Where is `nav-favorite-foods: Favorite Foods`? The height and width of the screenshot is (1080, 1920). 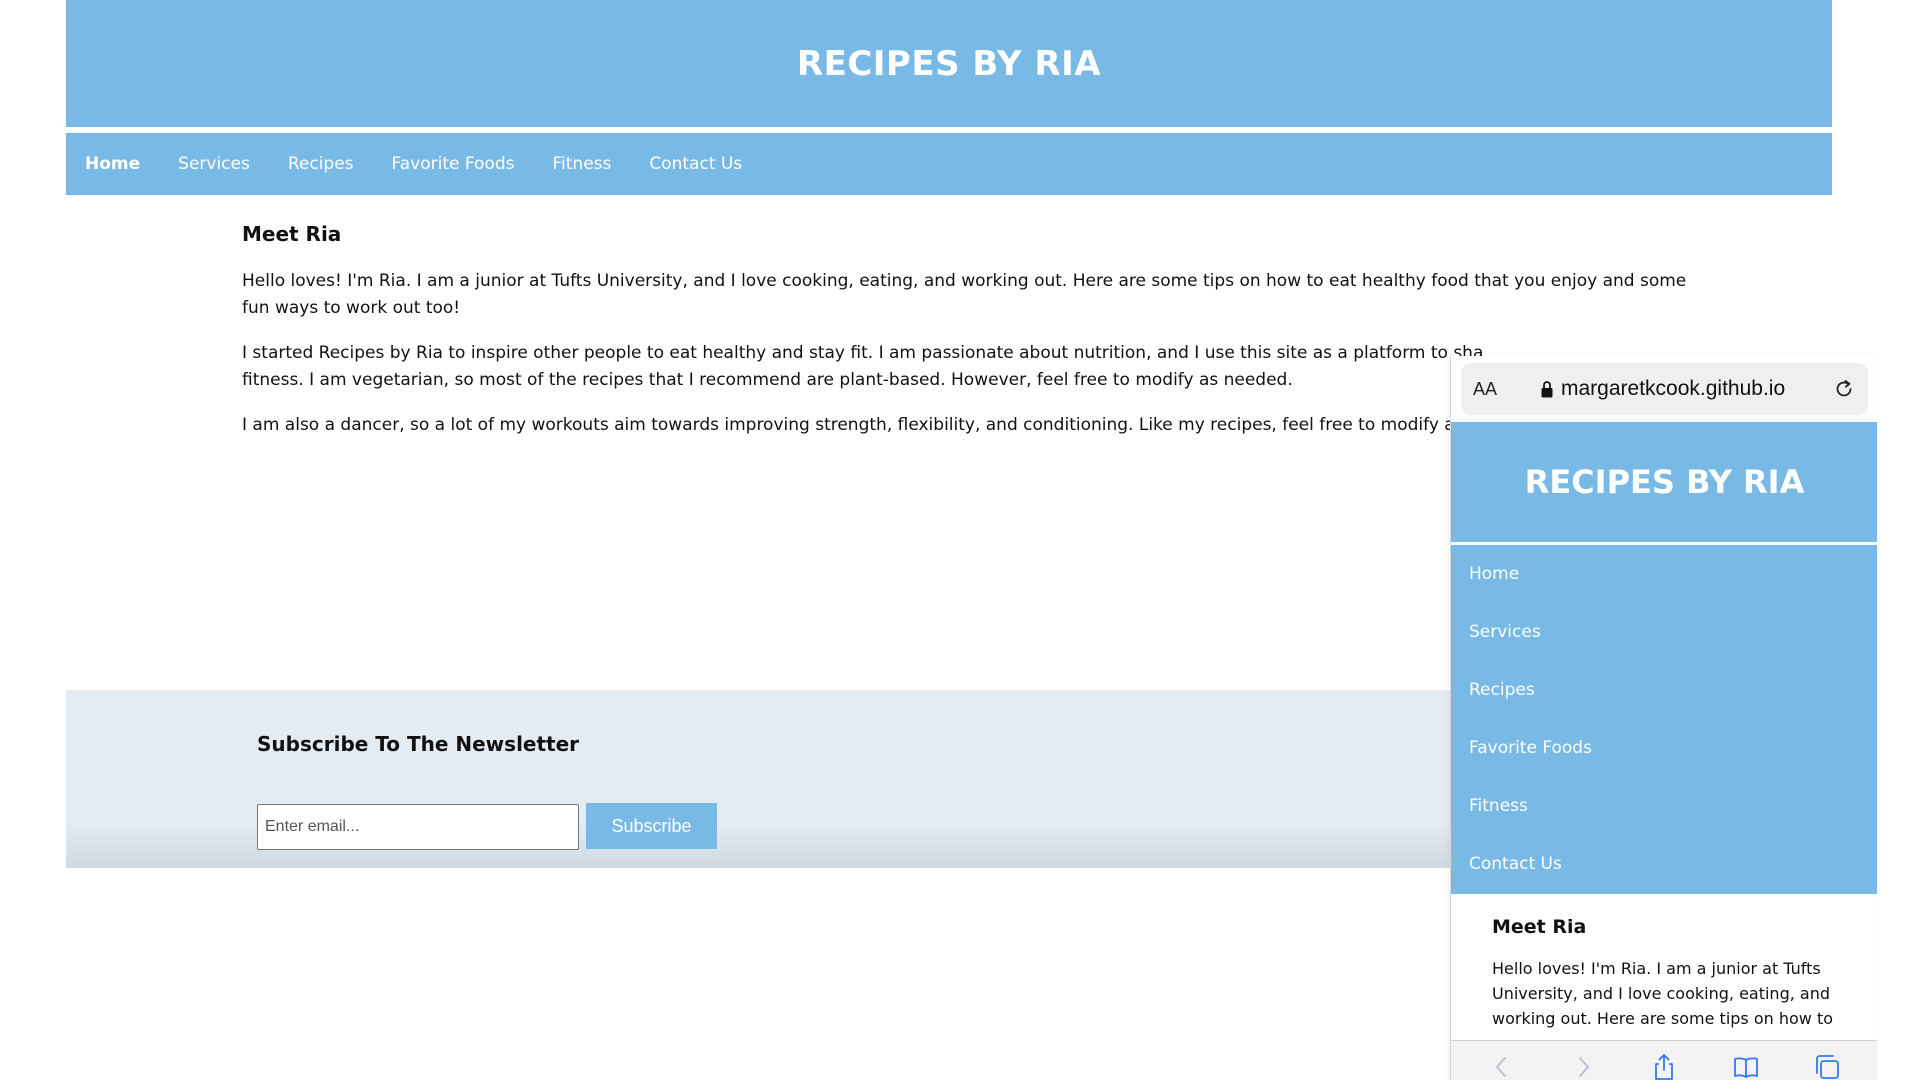 nav-favorite-foods: Favorite Foods is located at coordinates (453, 164).